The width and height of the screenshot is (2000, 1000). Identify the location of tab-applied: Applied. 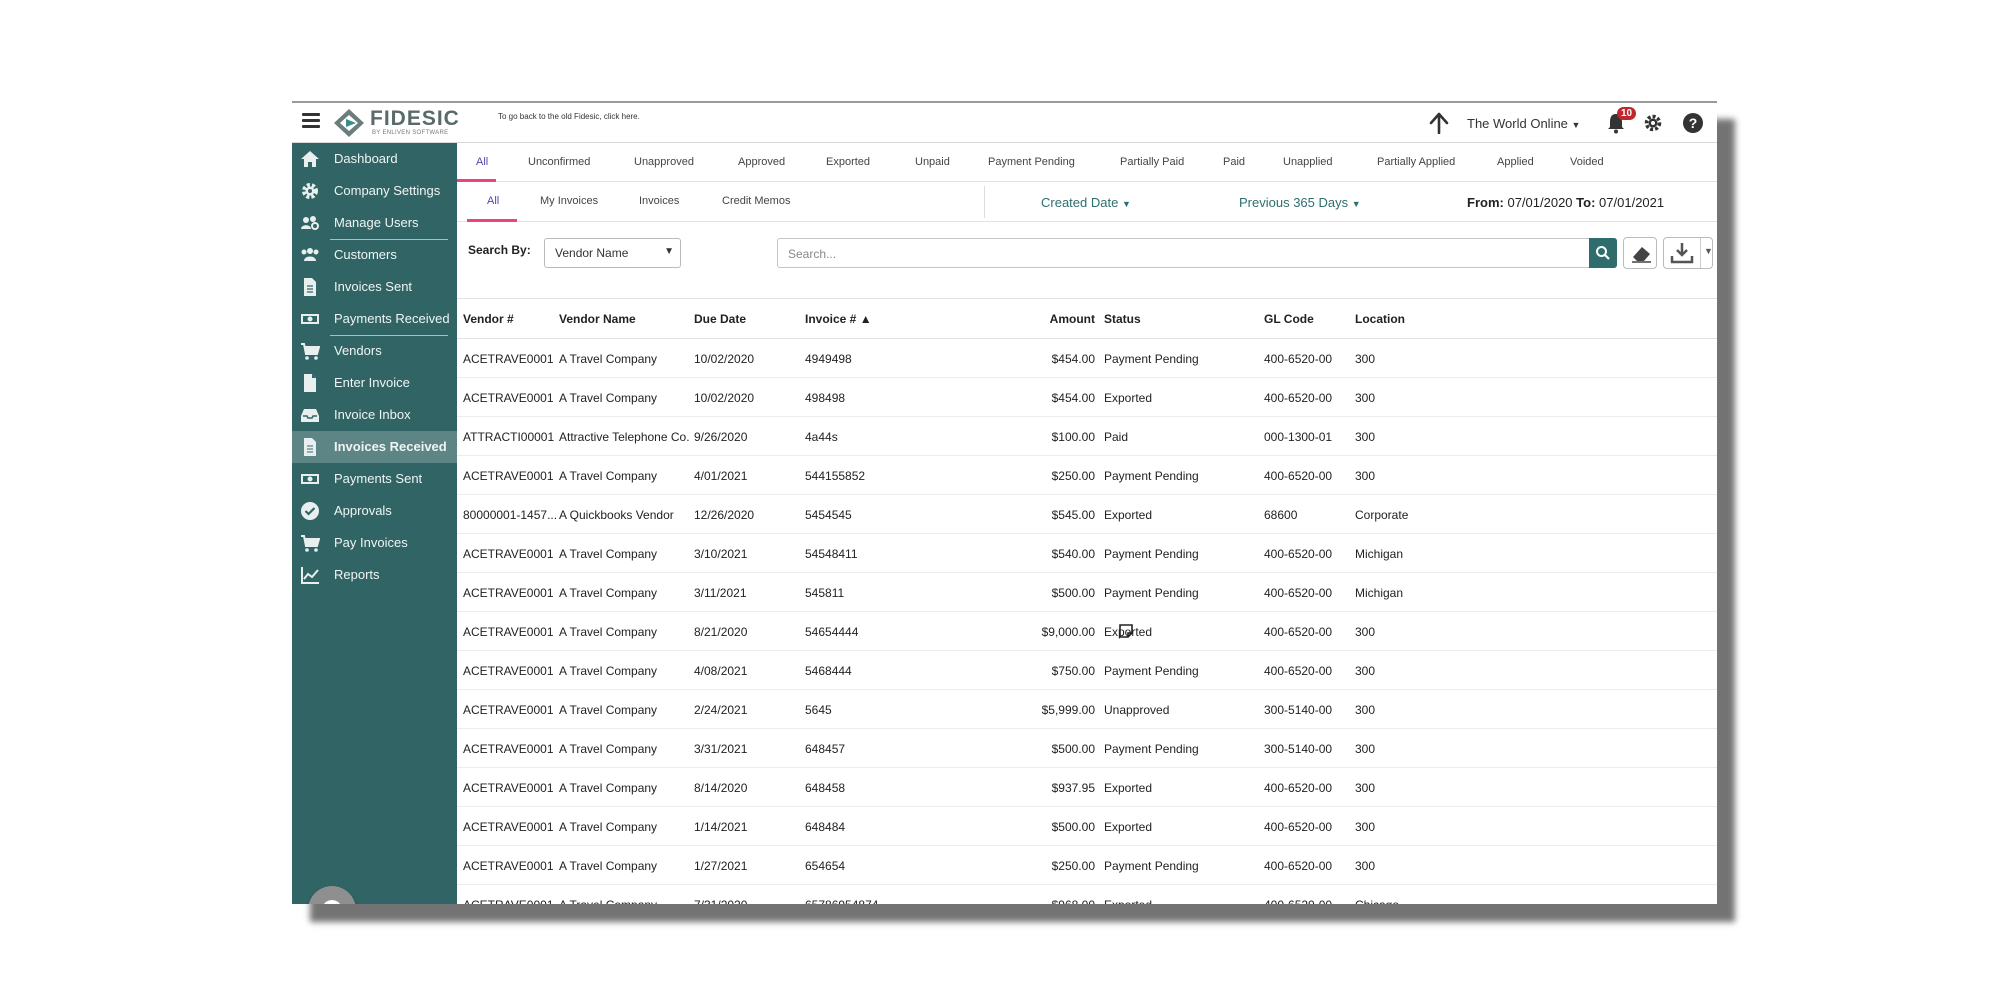
(1515, 162).